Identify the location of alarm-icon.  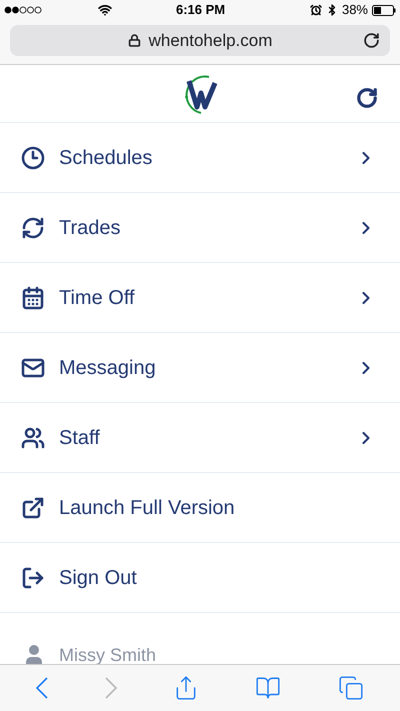
(316, 10).